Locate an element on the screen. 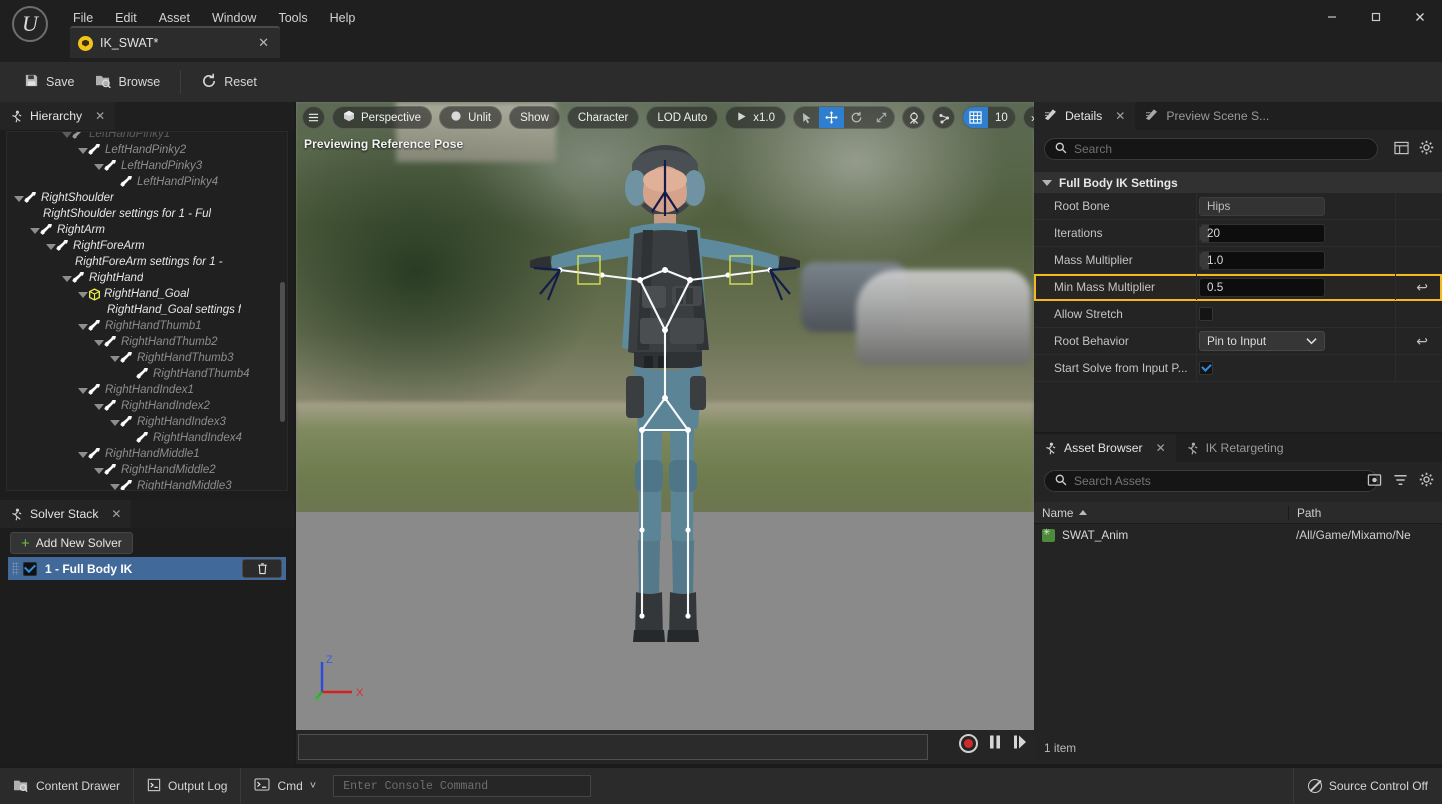 This screenshot has width=1442, height=804. asset-search-bar is located at coordinates (1211, 481).